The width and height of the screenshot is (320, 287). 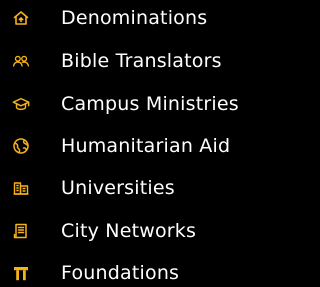 What do you see at coordinates (129, 231) in the screenshot?
I see `menu-item-label: City Networks` at bounding box center [129, 231].